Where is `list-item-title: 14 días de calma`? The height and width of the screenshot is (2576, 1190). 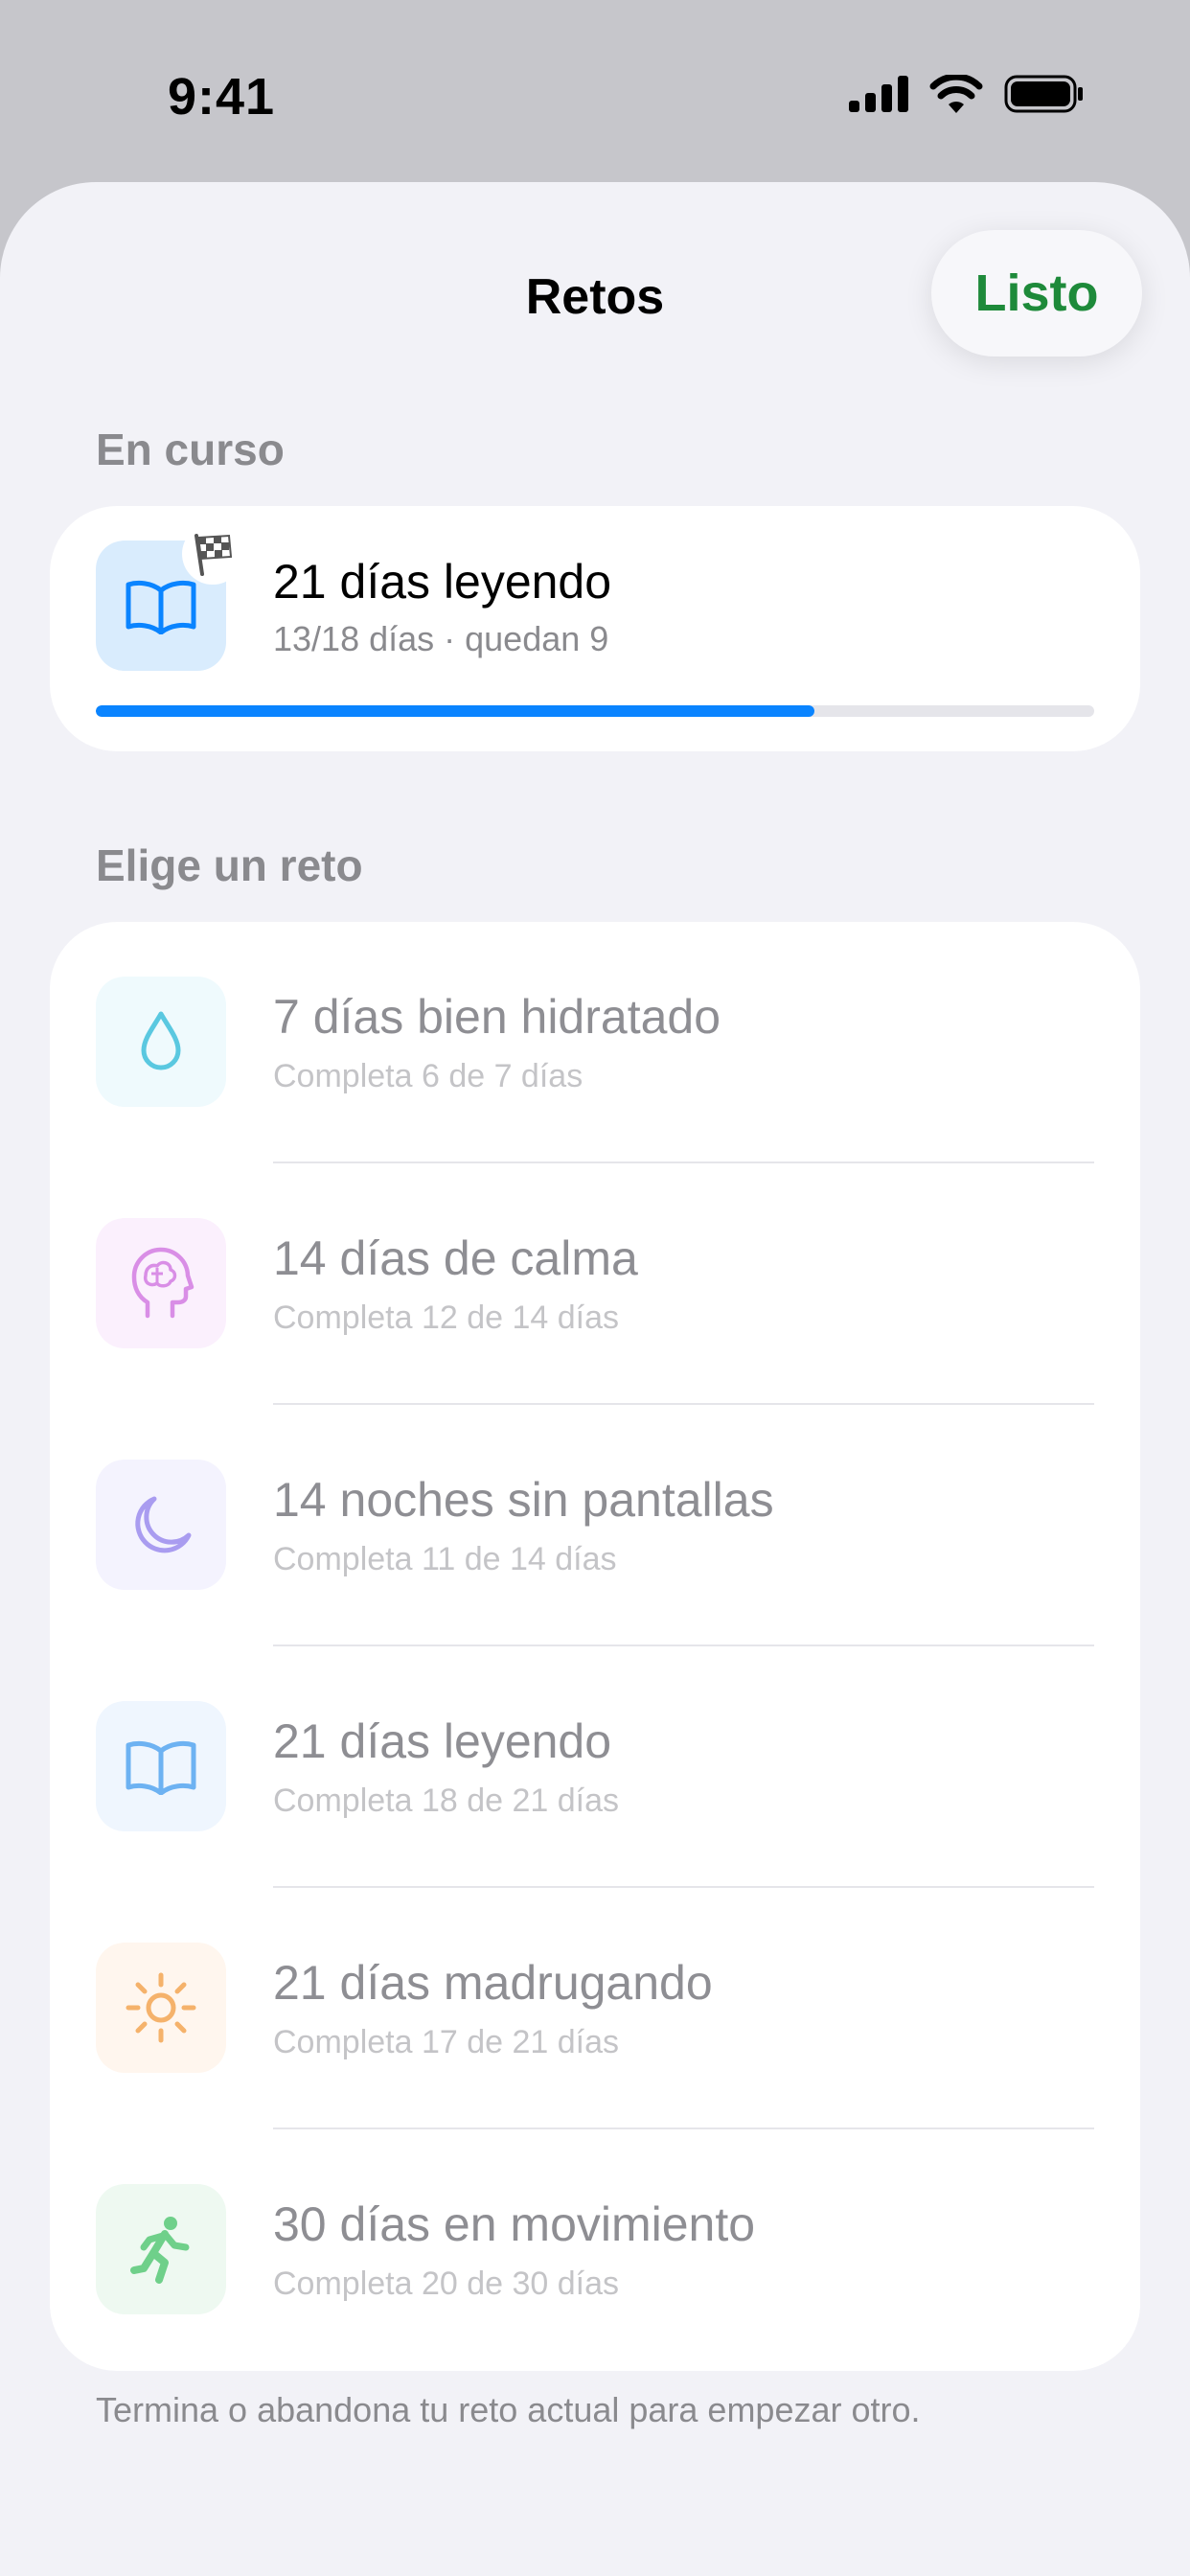 list-item-title: 14 días de calma is located at coordinates (456, 1258).